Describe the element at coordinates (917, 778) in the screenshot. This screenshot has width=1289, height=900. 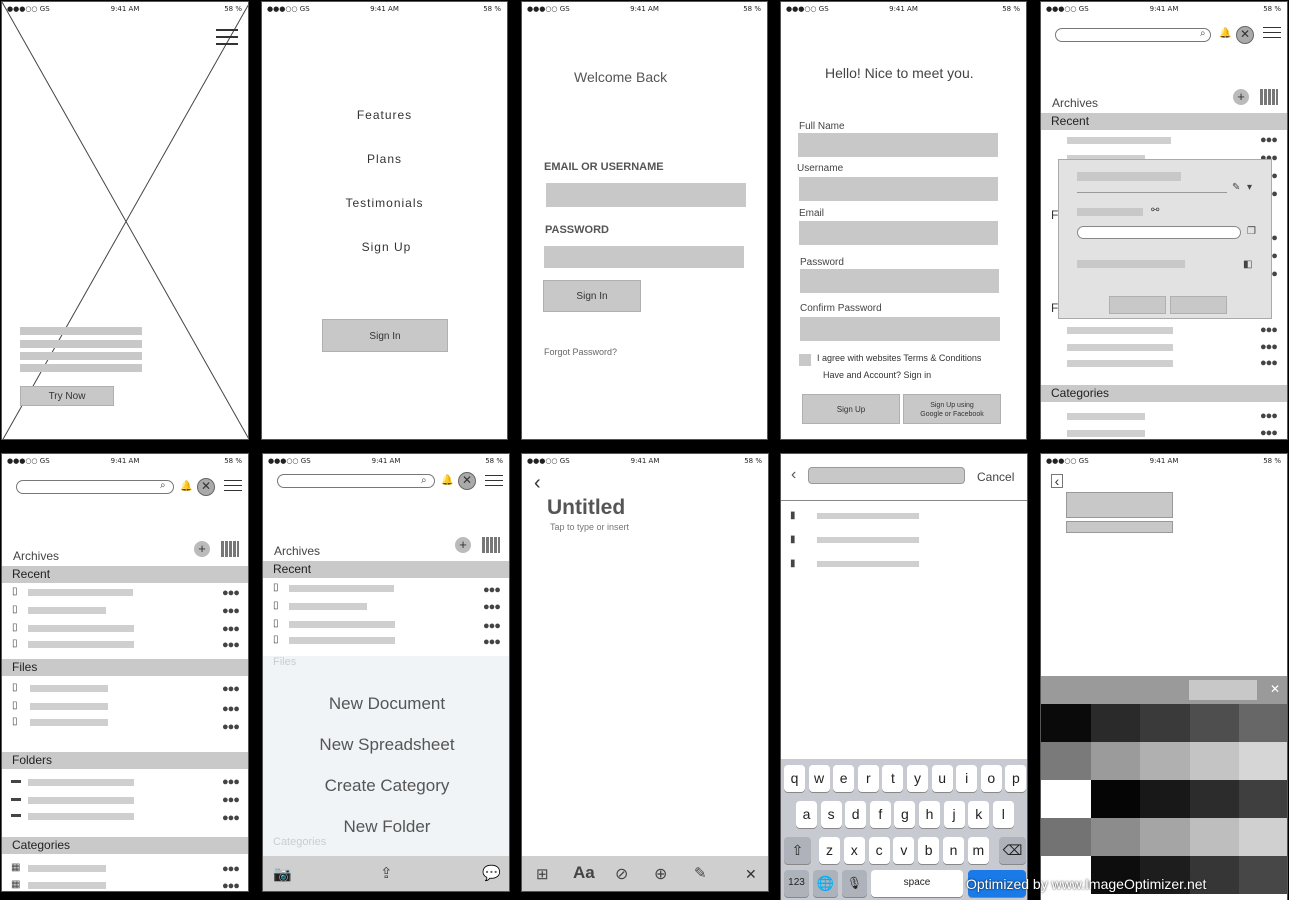
I see `key-y: y` at that location.